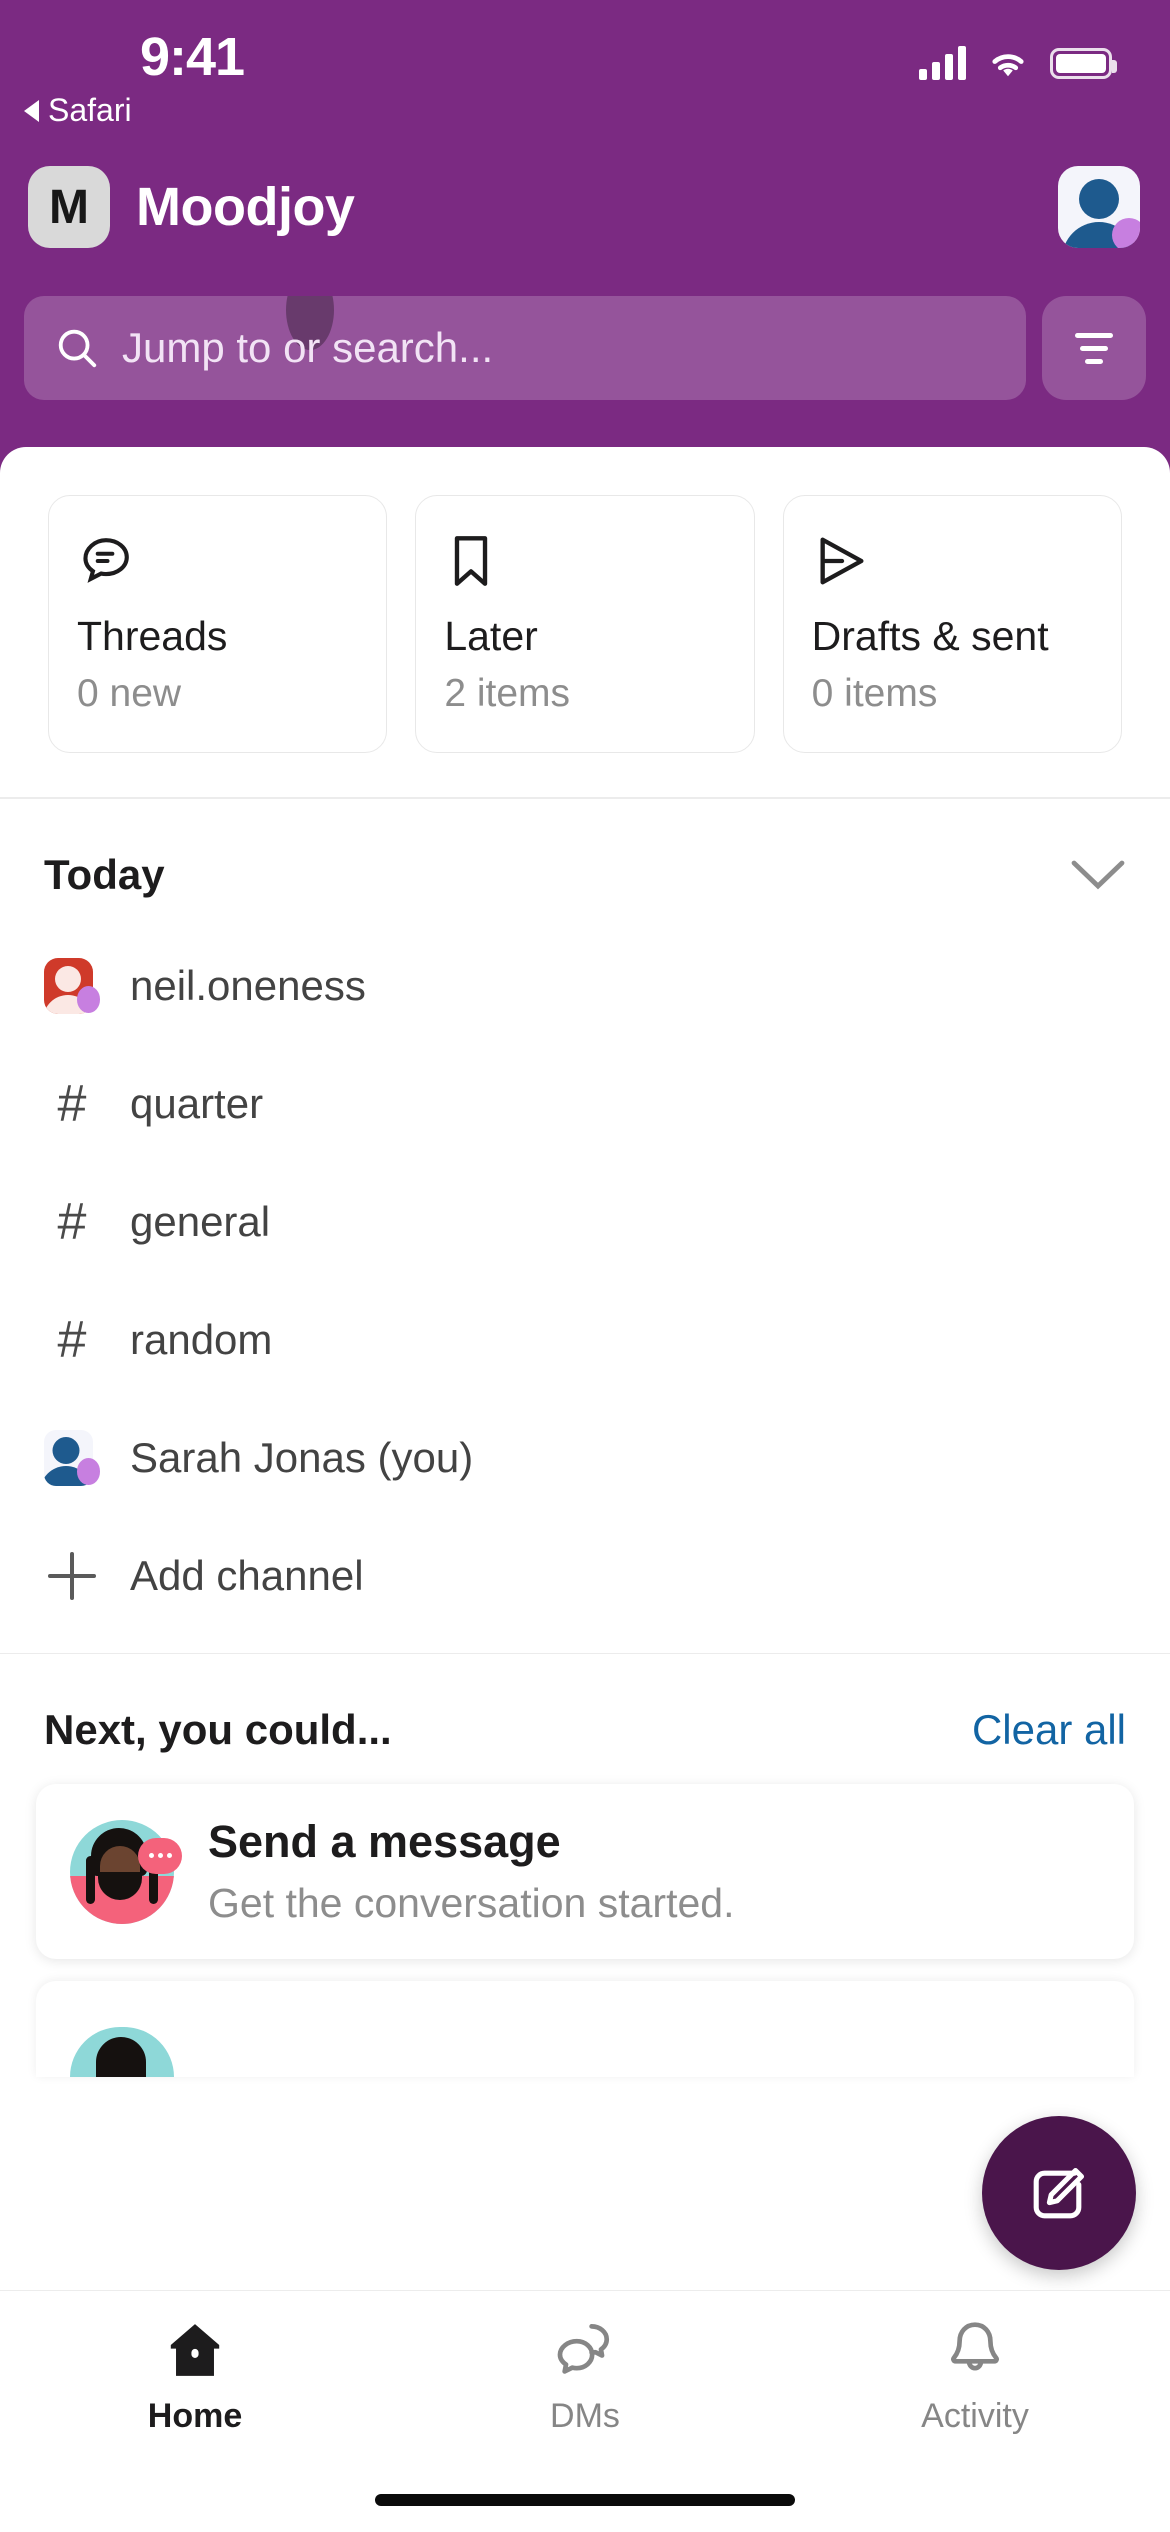 Image resolution: width=1170 pixels, height=2532 pixels. What do you see at coordinates (200, 1221) in the screenshot?
I see `list-item-label: general` at bounding box center [200, 1221].